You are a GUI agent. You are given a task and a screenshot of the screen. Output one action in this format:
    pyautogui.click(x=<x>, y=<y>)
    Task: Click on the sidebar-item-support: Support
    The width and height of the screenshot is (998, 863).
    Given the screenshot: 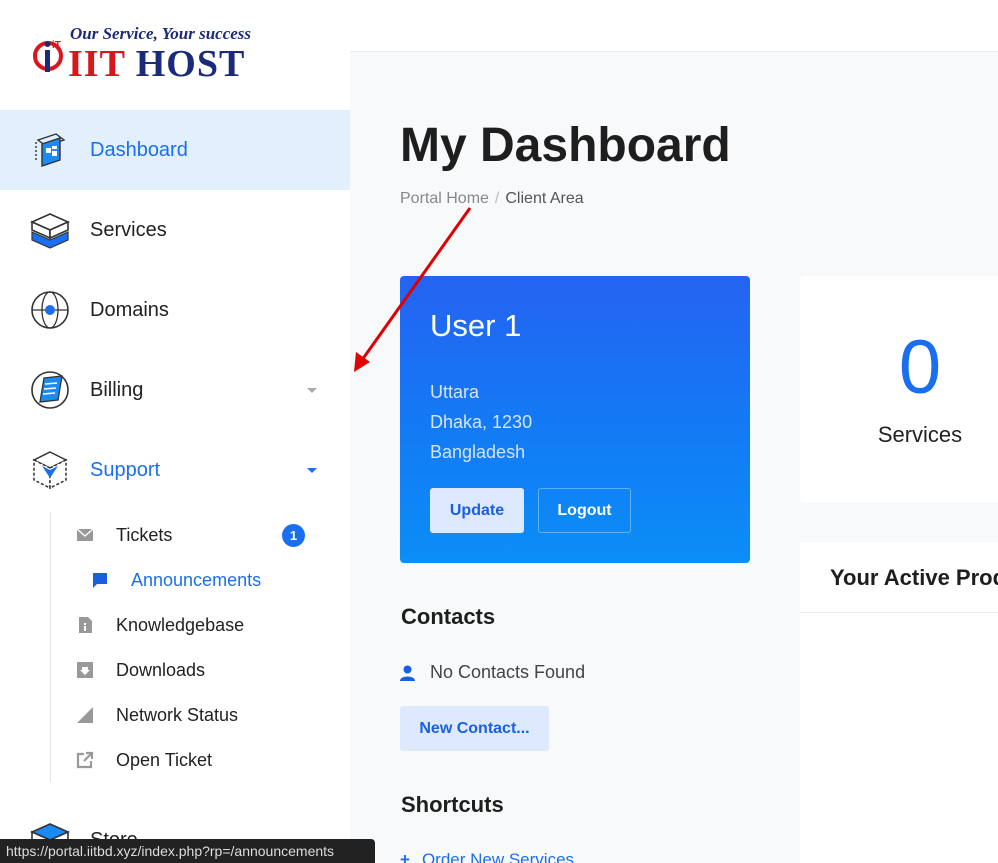 What is the action you would take?
    pyautogui.click(x=175, y=470)
    